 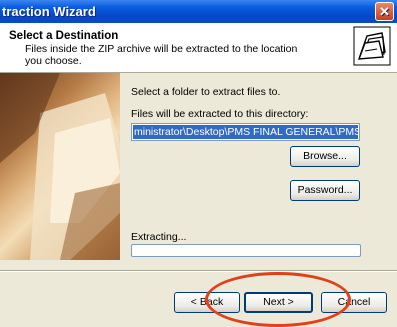 What do you see at coordinates (246, 250) in the screenshot?
I see `extraction-progress-bar` at bounding box center [246, 250].